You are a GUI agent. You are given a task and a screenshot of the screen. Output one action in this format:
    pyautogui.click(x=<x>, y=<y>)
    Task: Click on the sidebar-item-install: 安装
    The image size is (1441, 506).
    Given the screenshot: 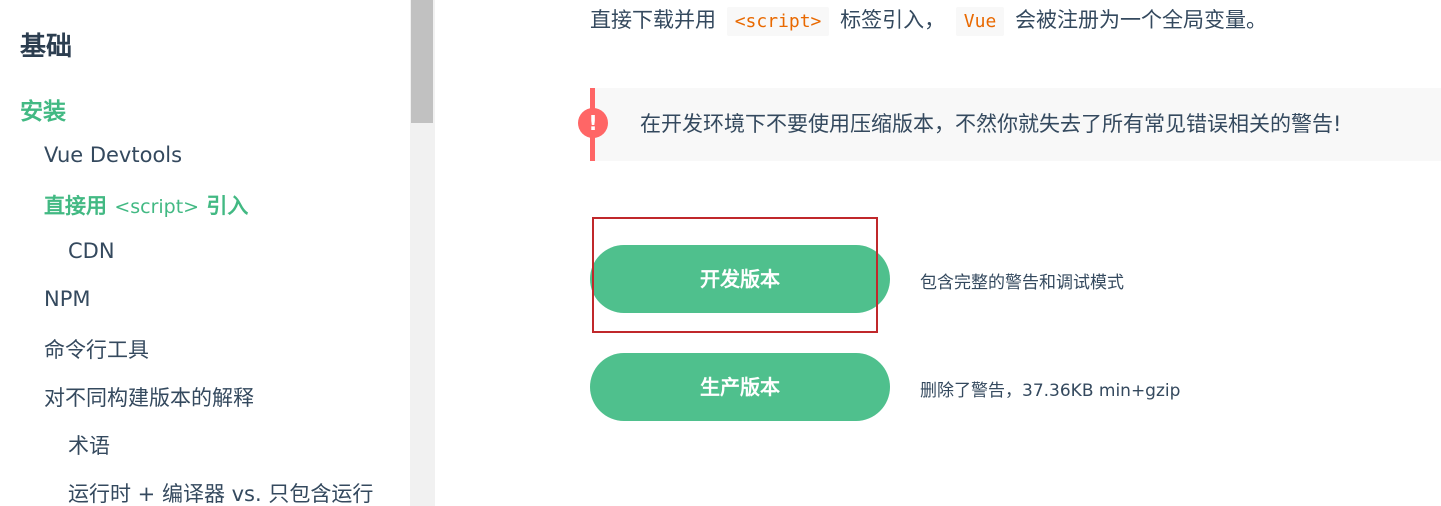 What is the action you would take?
    pyautogui.click(x=43, y=109)
    